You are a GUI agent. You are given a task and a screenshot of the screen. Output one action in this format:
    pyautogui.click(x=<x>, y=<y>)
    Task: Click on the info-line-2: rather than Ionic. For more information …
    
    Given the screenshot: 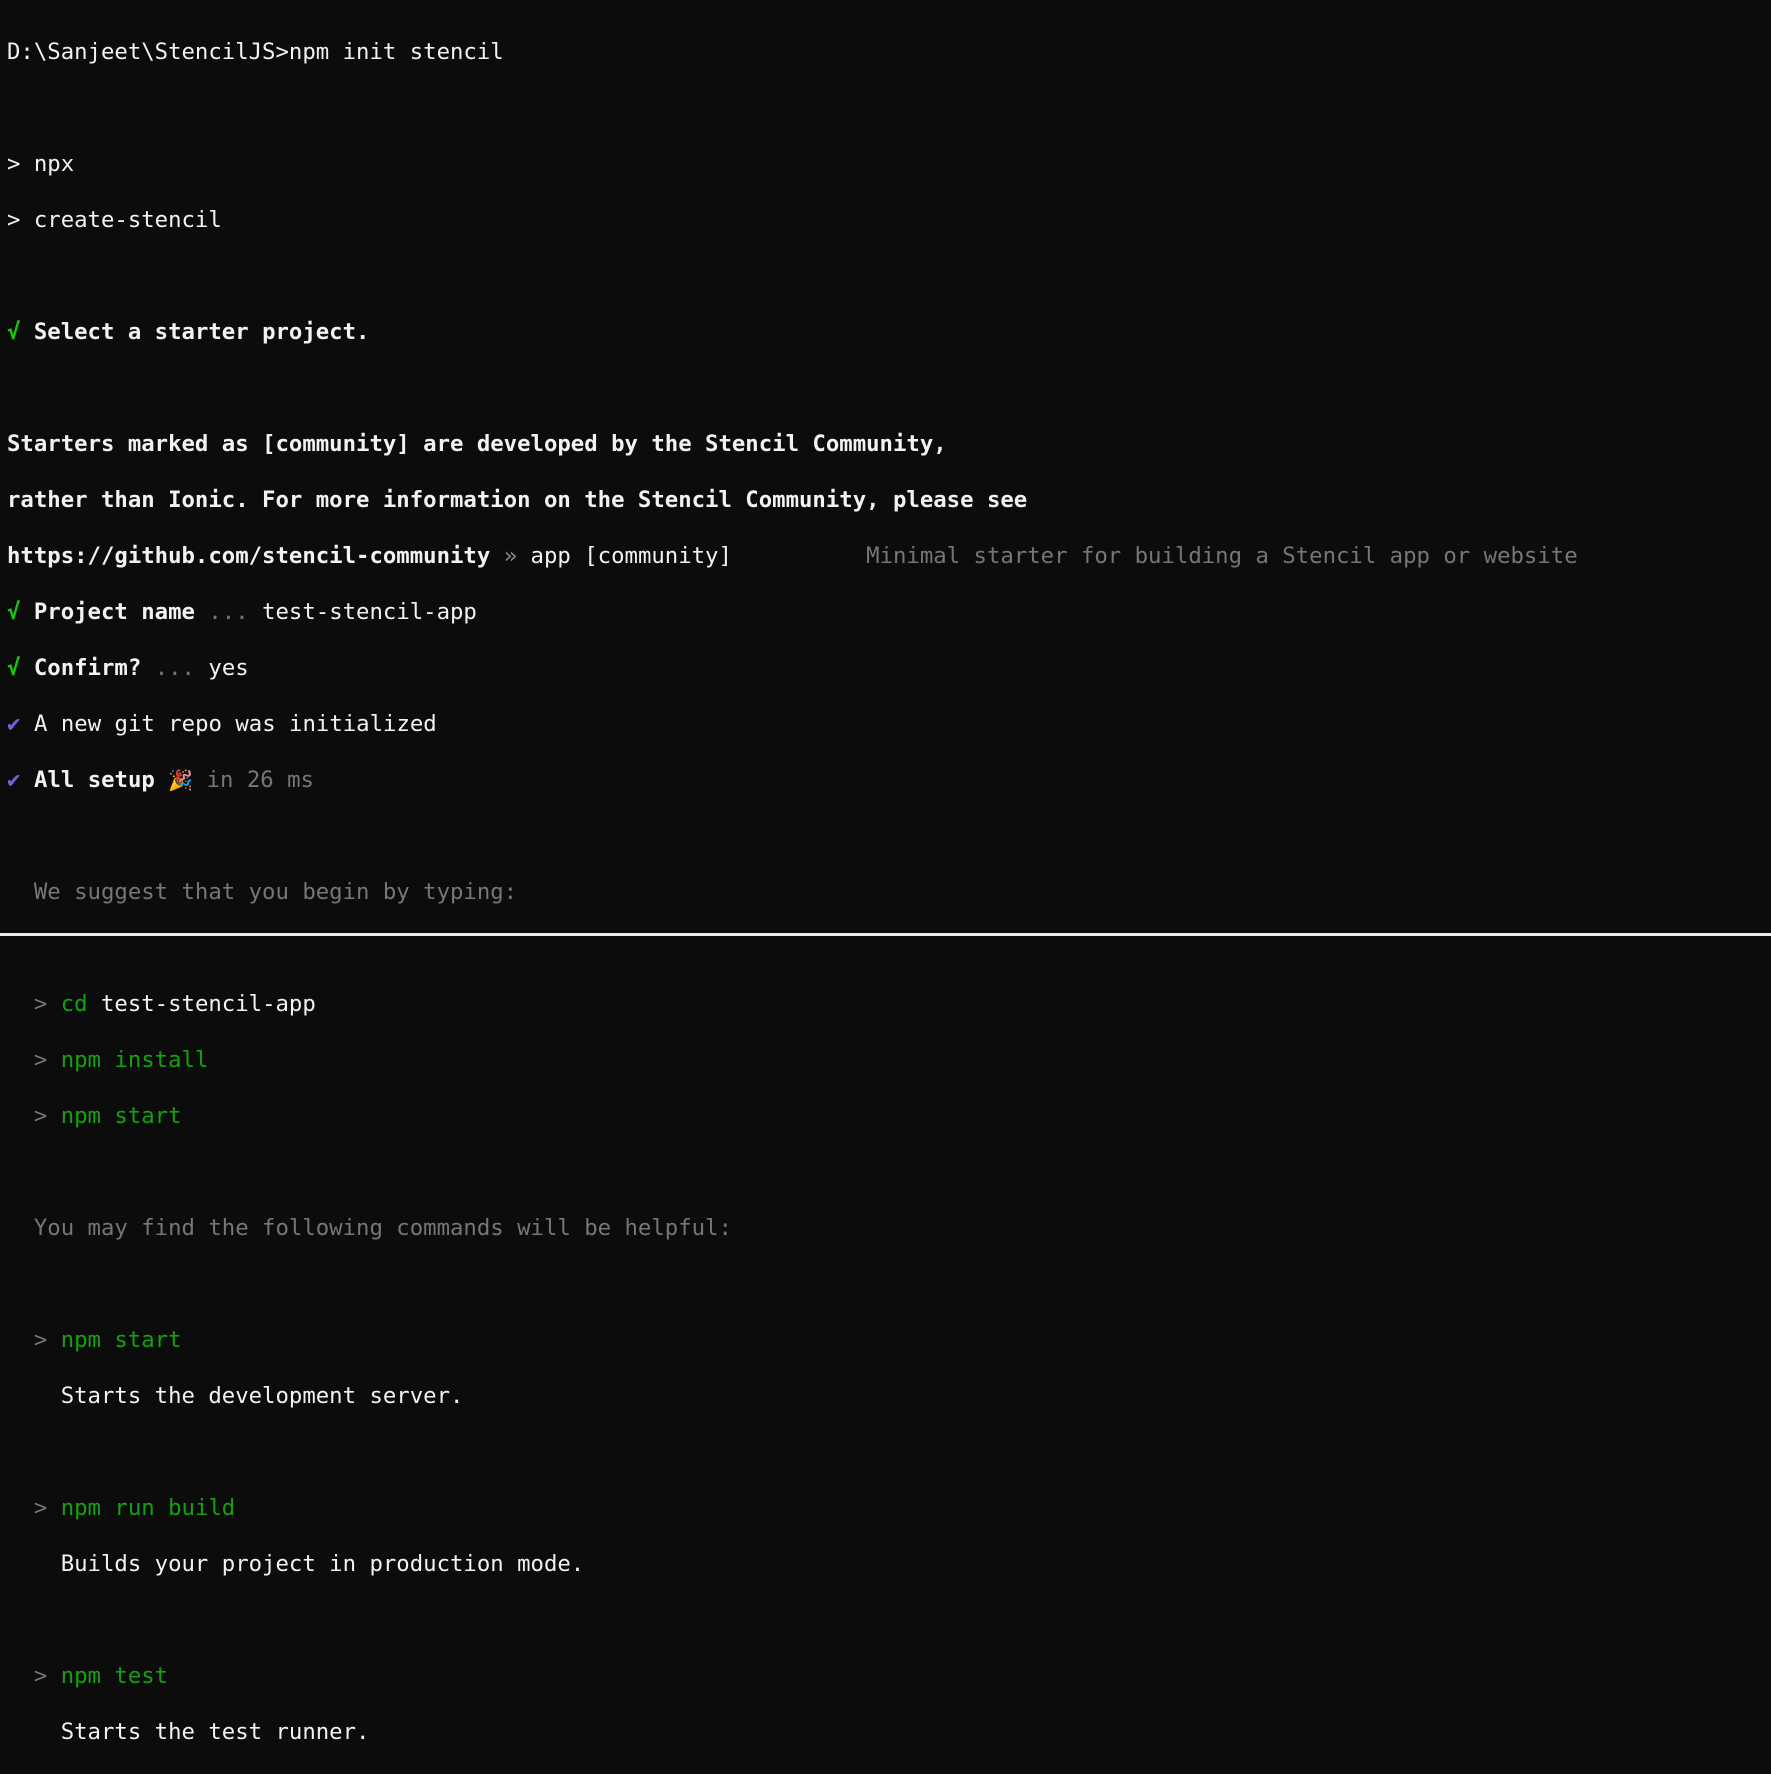 What is the action you would take?
    pyautogui.click(x=517, y=500)
    